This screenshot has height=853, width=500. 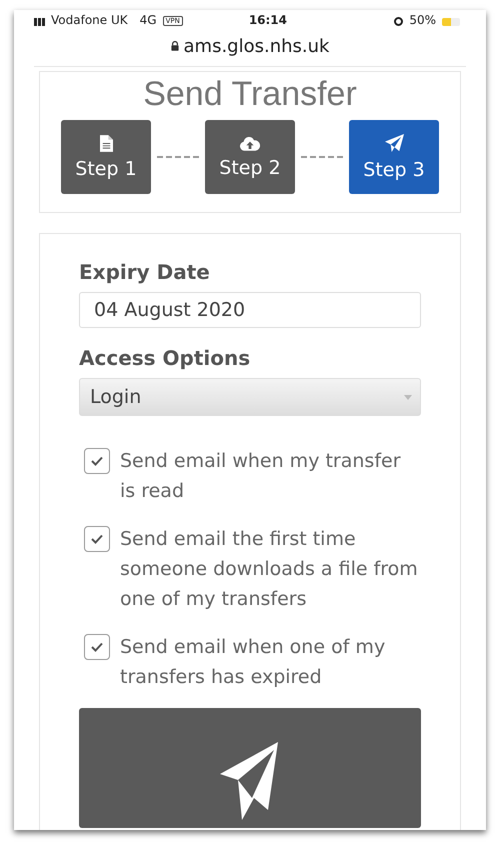 What do you see at coordinates (261, 476) in the screenshot?
I see `checkbox-label: Send email when my transfer is read` at bounding box center [261, 476].